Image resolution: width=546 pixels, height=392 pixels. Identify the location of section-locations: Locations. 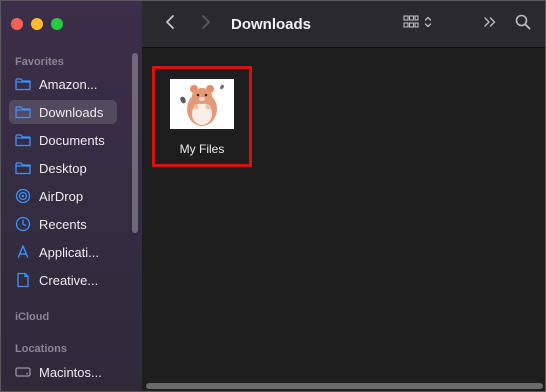
(41, 349).